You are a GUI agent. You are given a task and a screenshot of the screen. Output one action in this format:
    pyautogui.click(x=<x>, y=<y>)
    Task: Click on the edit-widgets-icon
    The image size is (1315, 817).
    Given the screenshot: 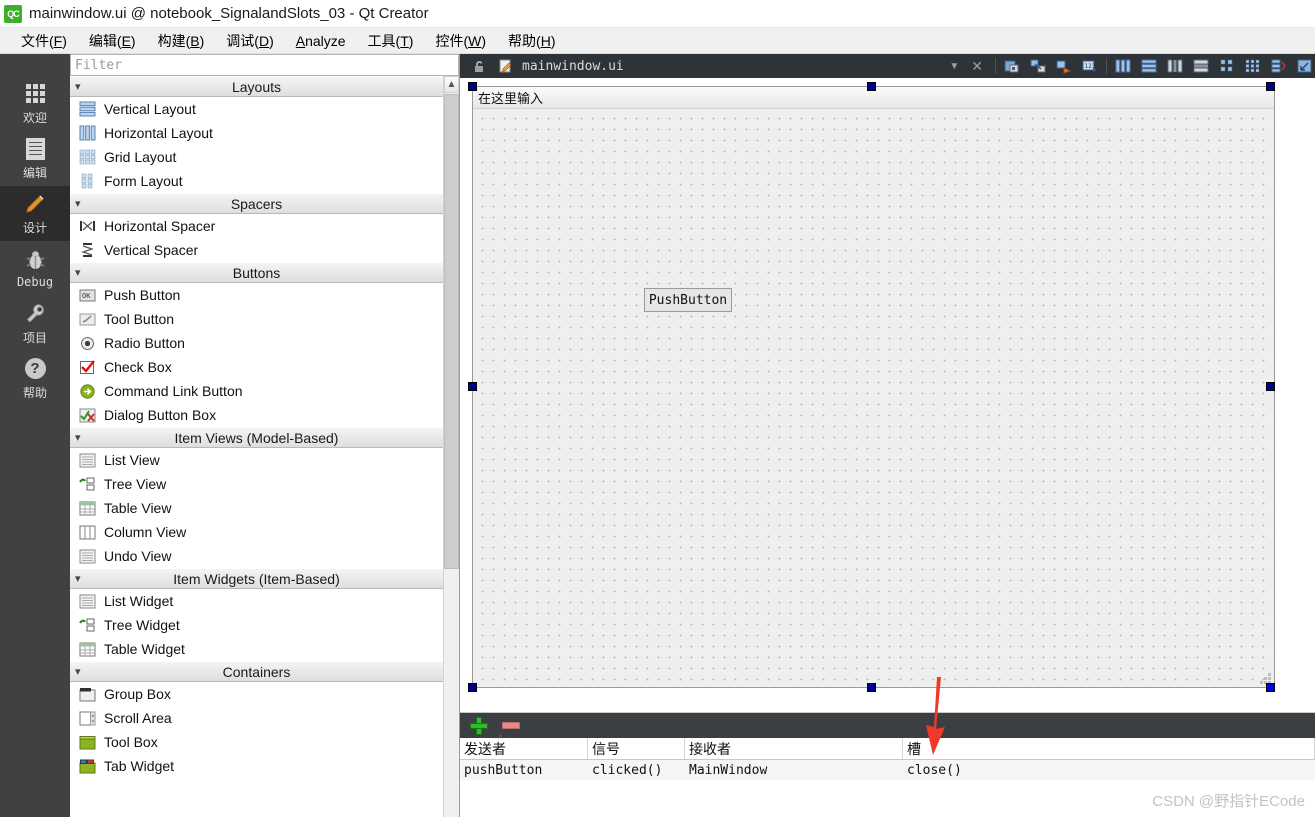 What is the action you would take?
    pyautogui.click(x=1012, y=66)
    